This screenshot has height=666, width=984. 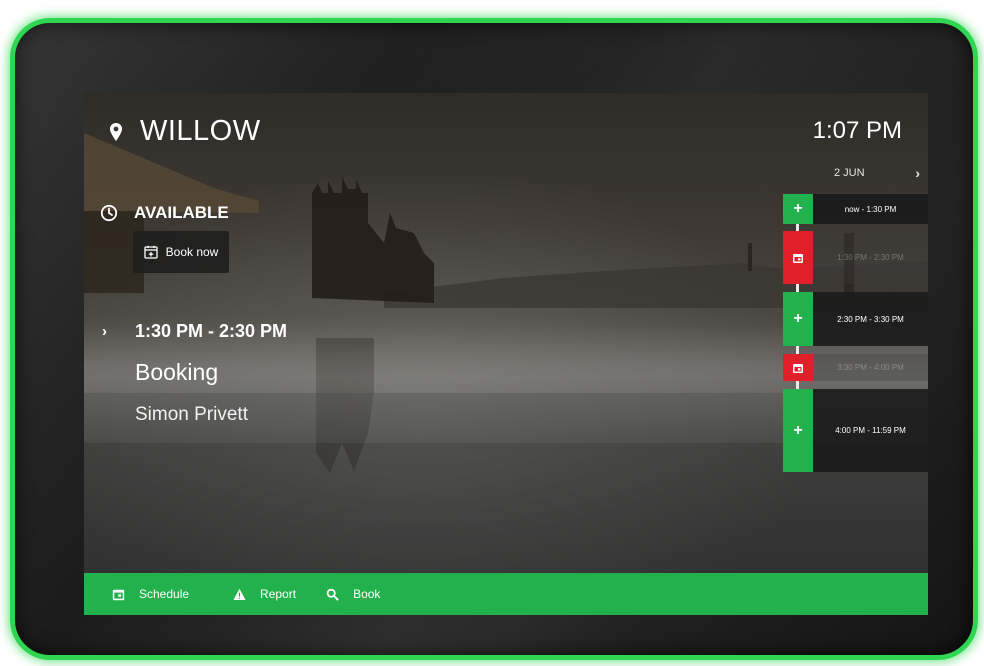 What do you see at coordinates (367, 594) in the screenshot?
I see `book-label: Book` at bounding box center [367, 594].